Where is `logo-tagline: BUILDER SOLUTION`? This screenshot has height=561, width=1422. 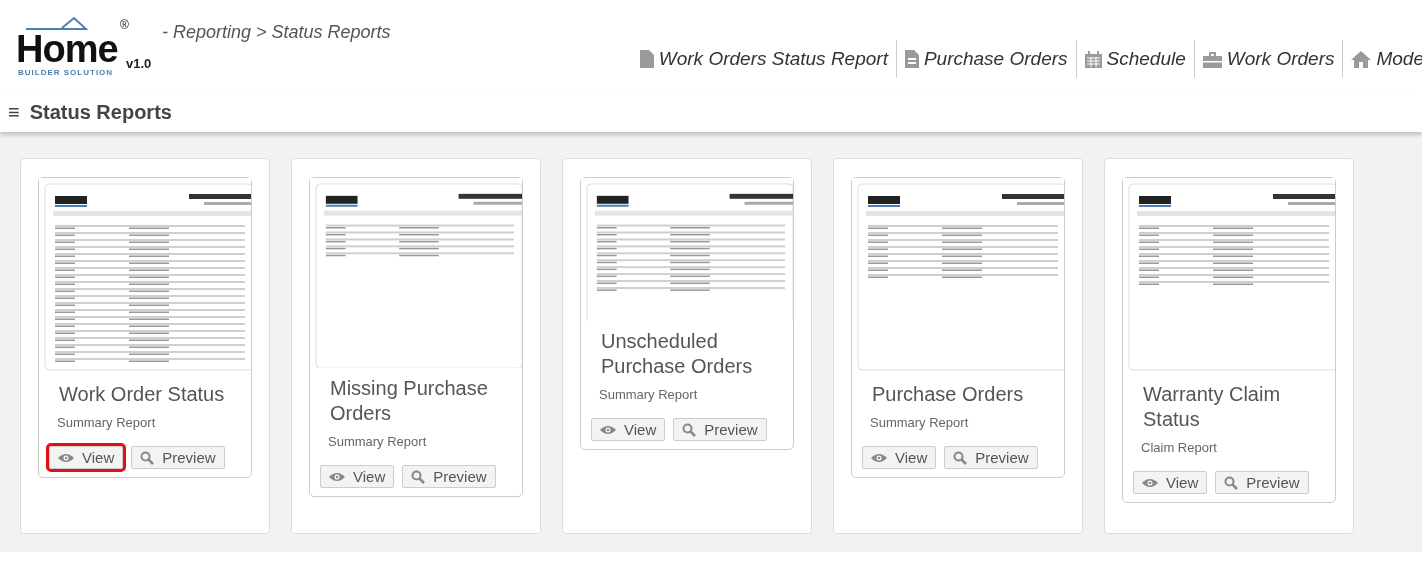
logo-tagline: BUILDER SOLUTION is located at coordinates (66, 72).